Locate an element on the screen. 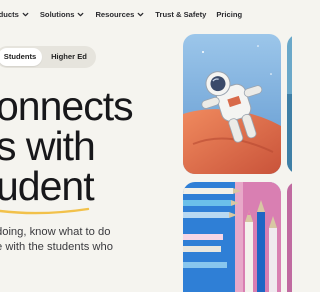 This screenshot has width=320, height=292. nav-trust-safety-label: Trust & Safety is located at coordinates (181, 14).